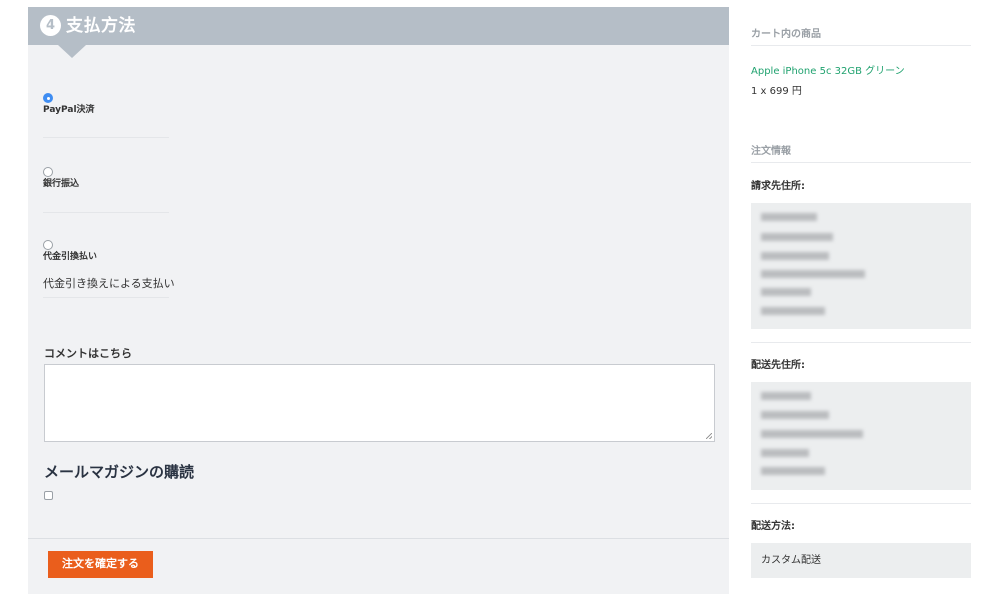 This screenshot has height=604, width=1000. What do you see at coordinates (773, 526) in the screenshot?
I see `delivery-method-label: 配送方法:` at bounding box center [773, 526].